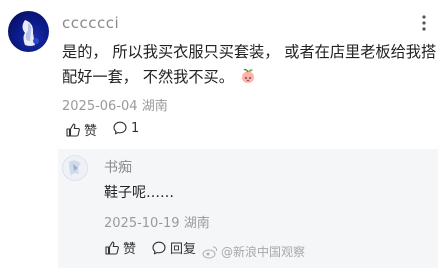 The height and width of the screenshot is (268, 444). Describe the element at coordinates (28, 31) in the screenshot. I see `avatar` at that location.